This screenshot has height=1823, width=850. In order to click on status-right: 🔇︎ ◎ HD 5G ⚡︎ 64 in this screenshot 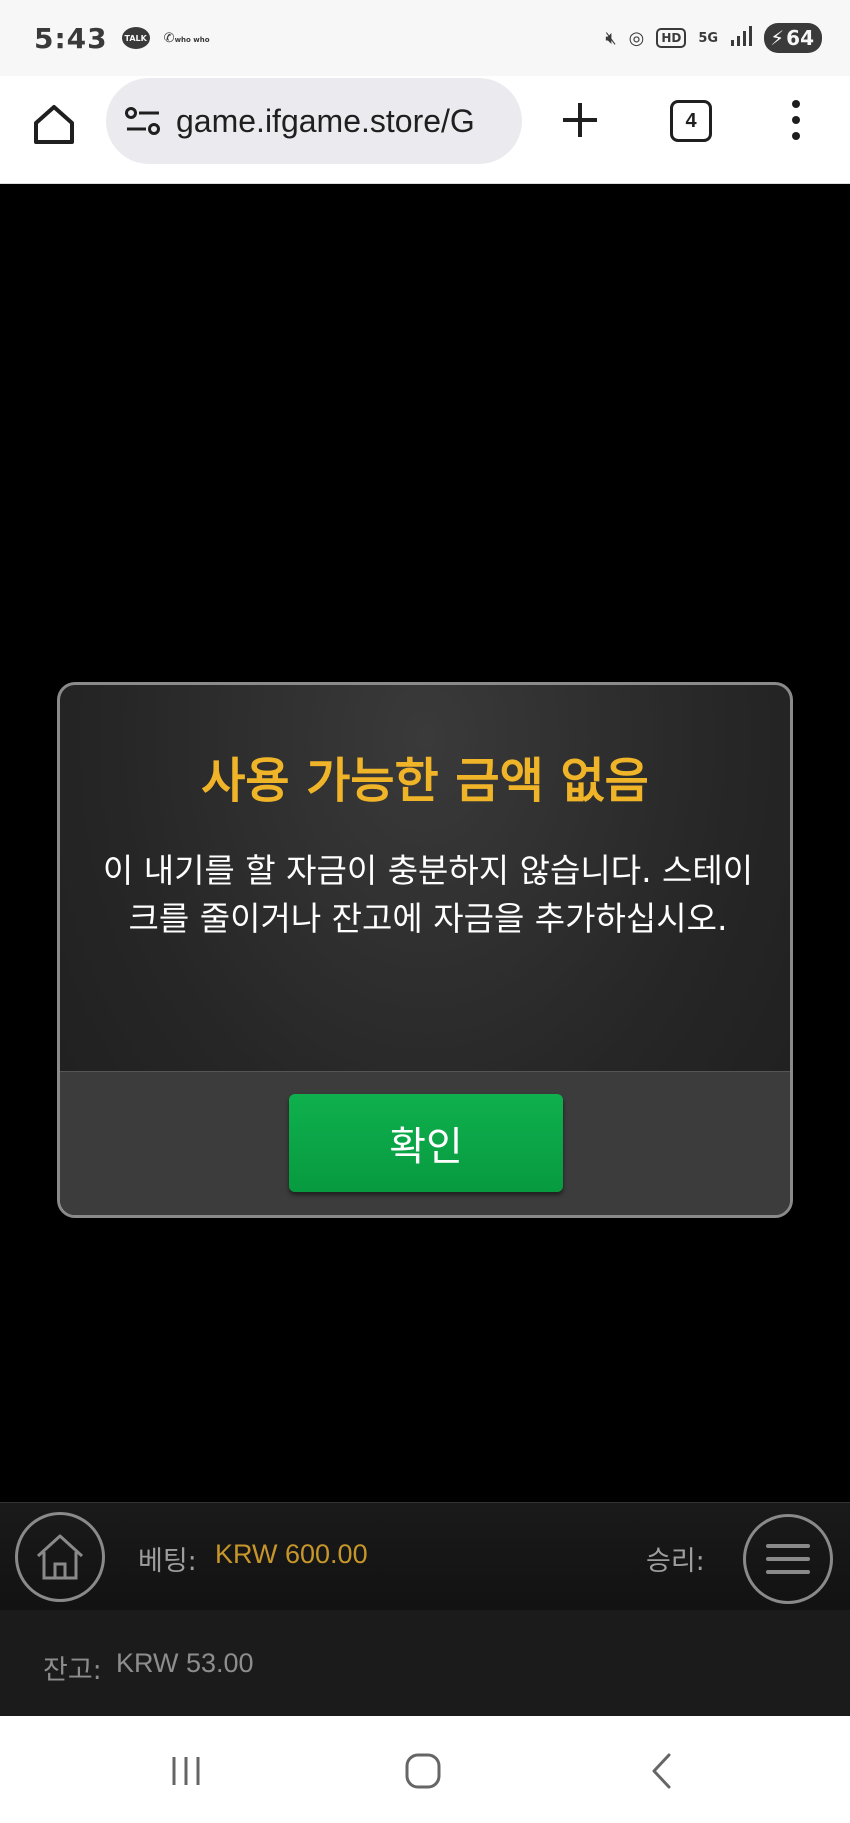, I will do `click(713, 38)`.